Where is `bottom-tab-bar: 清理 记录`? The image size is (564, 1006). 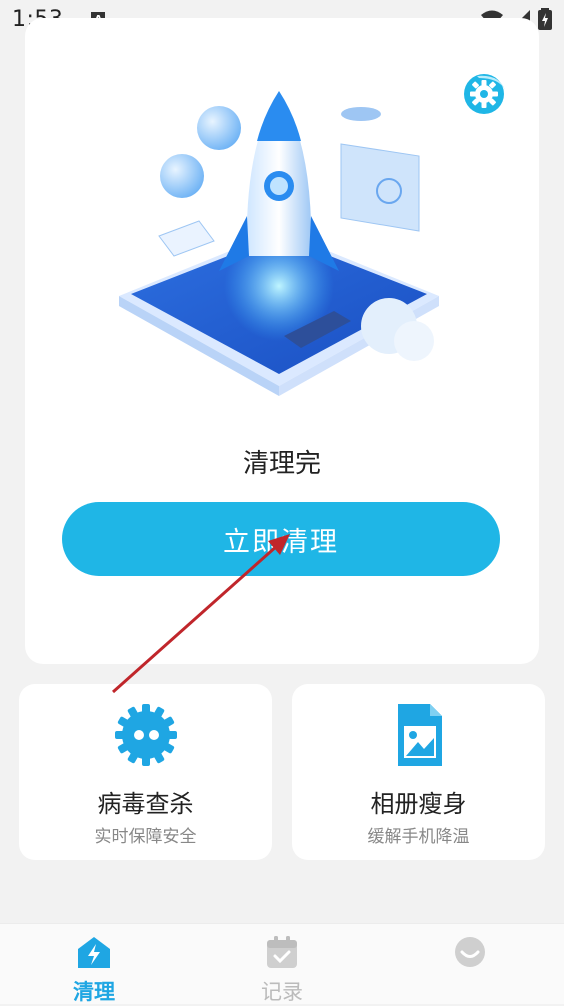
bottom-tab-bar: 清理 记录 is located at coordinates (282, 963).